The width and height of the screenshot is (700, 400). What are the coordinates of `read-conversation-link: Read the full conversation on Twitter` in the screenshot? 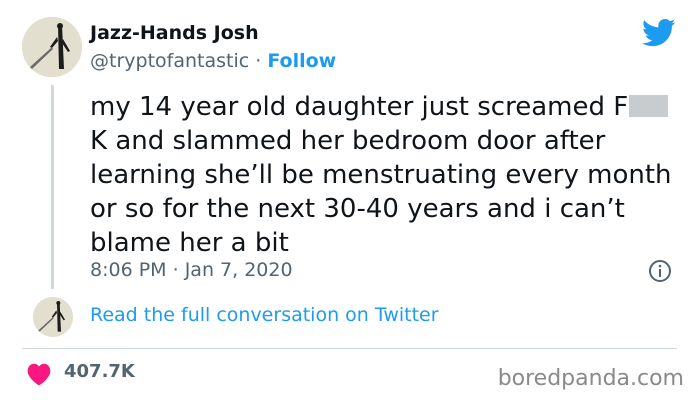 It's located at (264, 315).